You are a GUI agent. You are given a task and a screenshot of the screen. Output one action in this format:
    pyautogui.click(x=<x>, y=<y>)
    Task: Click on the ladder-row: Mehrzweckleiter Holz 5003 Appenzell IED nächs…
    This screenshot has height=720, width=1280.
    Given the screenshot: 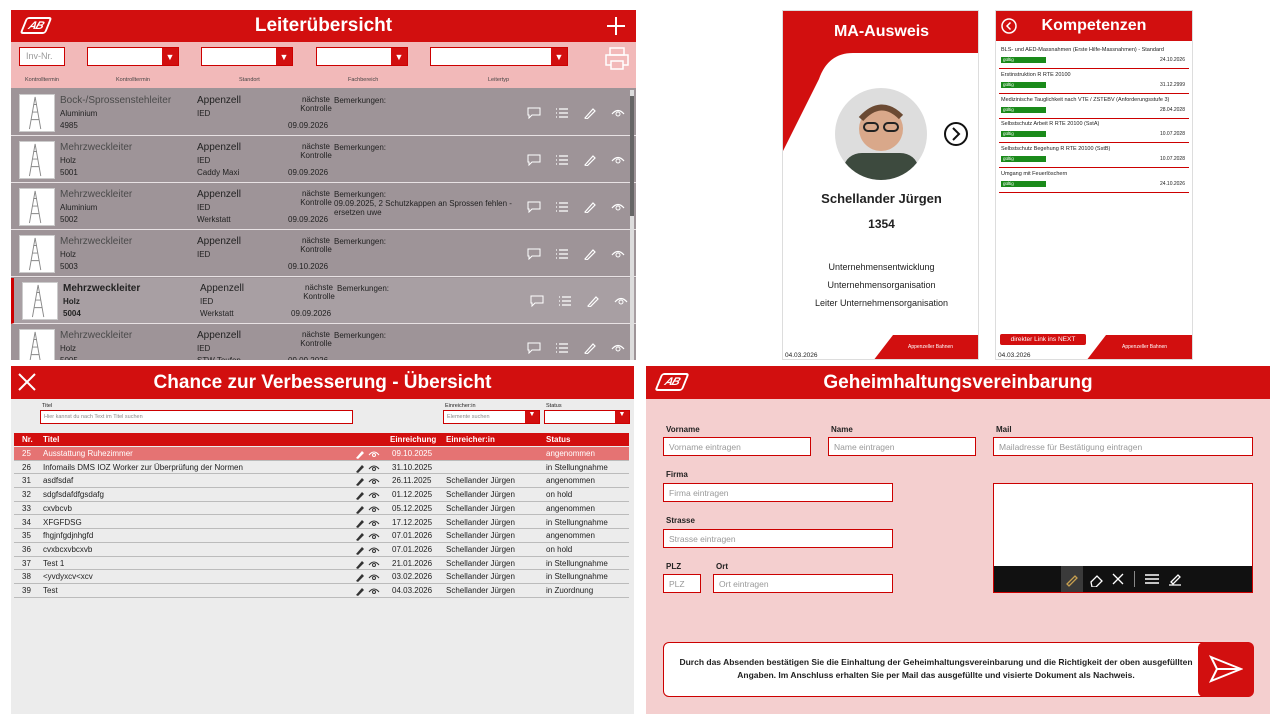 What is the action you would take?
    pyautogui.click(x=323, y=254)
    